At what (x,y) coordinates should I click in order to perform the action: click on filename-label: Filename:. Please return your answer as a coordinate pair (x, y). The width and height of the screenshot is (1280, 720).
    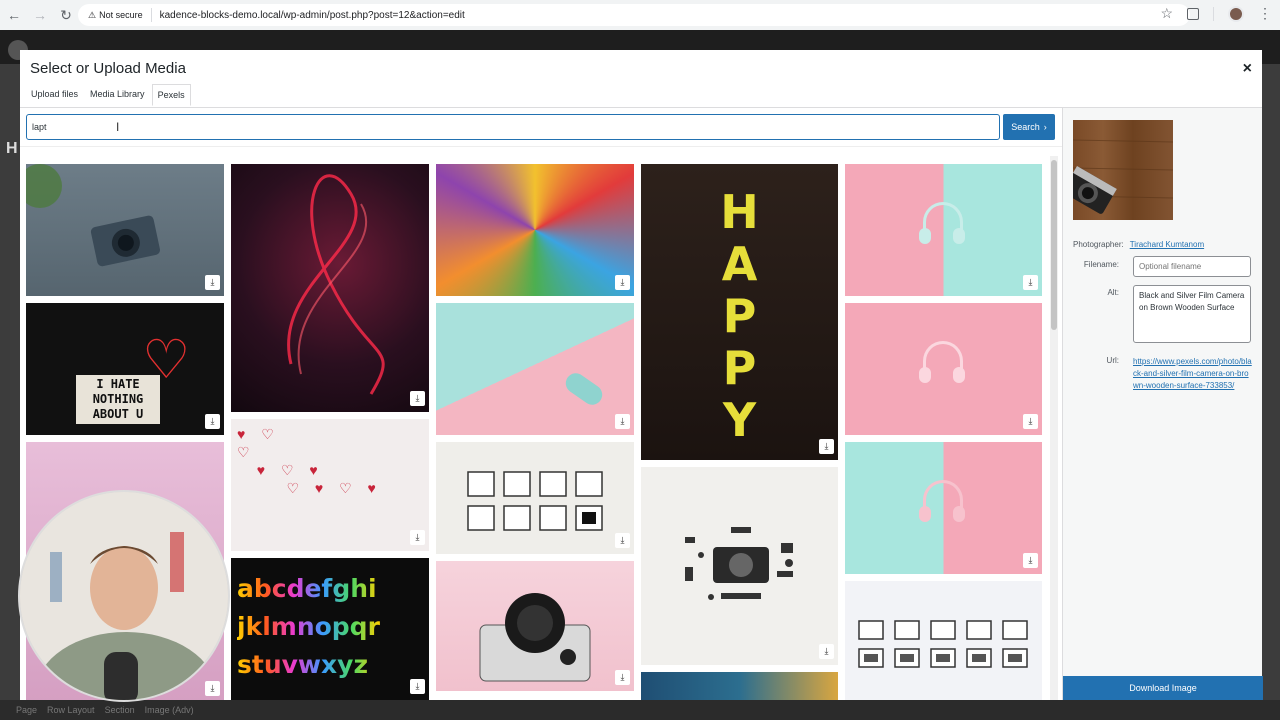
    Looking at the image, I should click on (1101, 264).